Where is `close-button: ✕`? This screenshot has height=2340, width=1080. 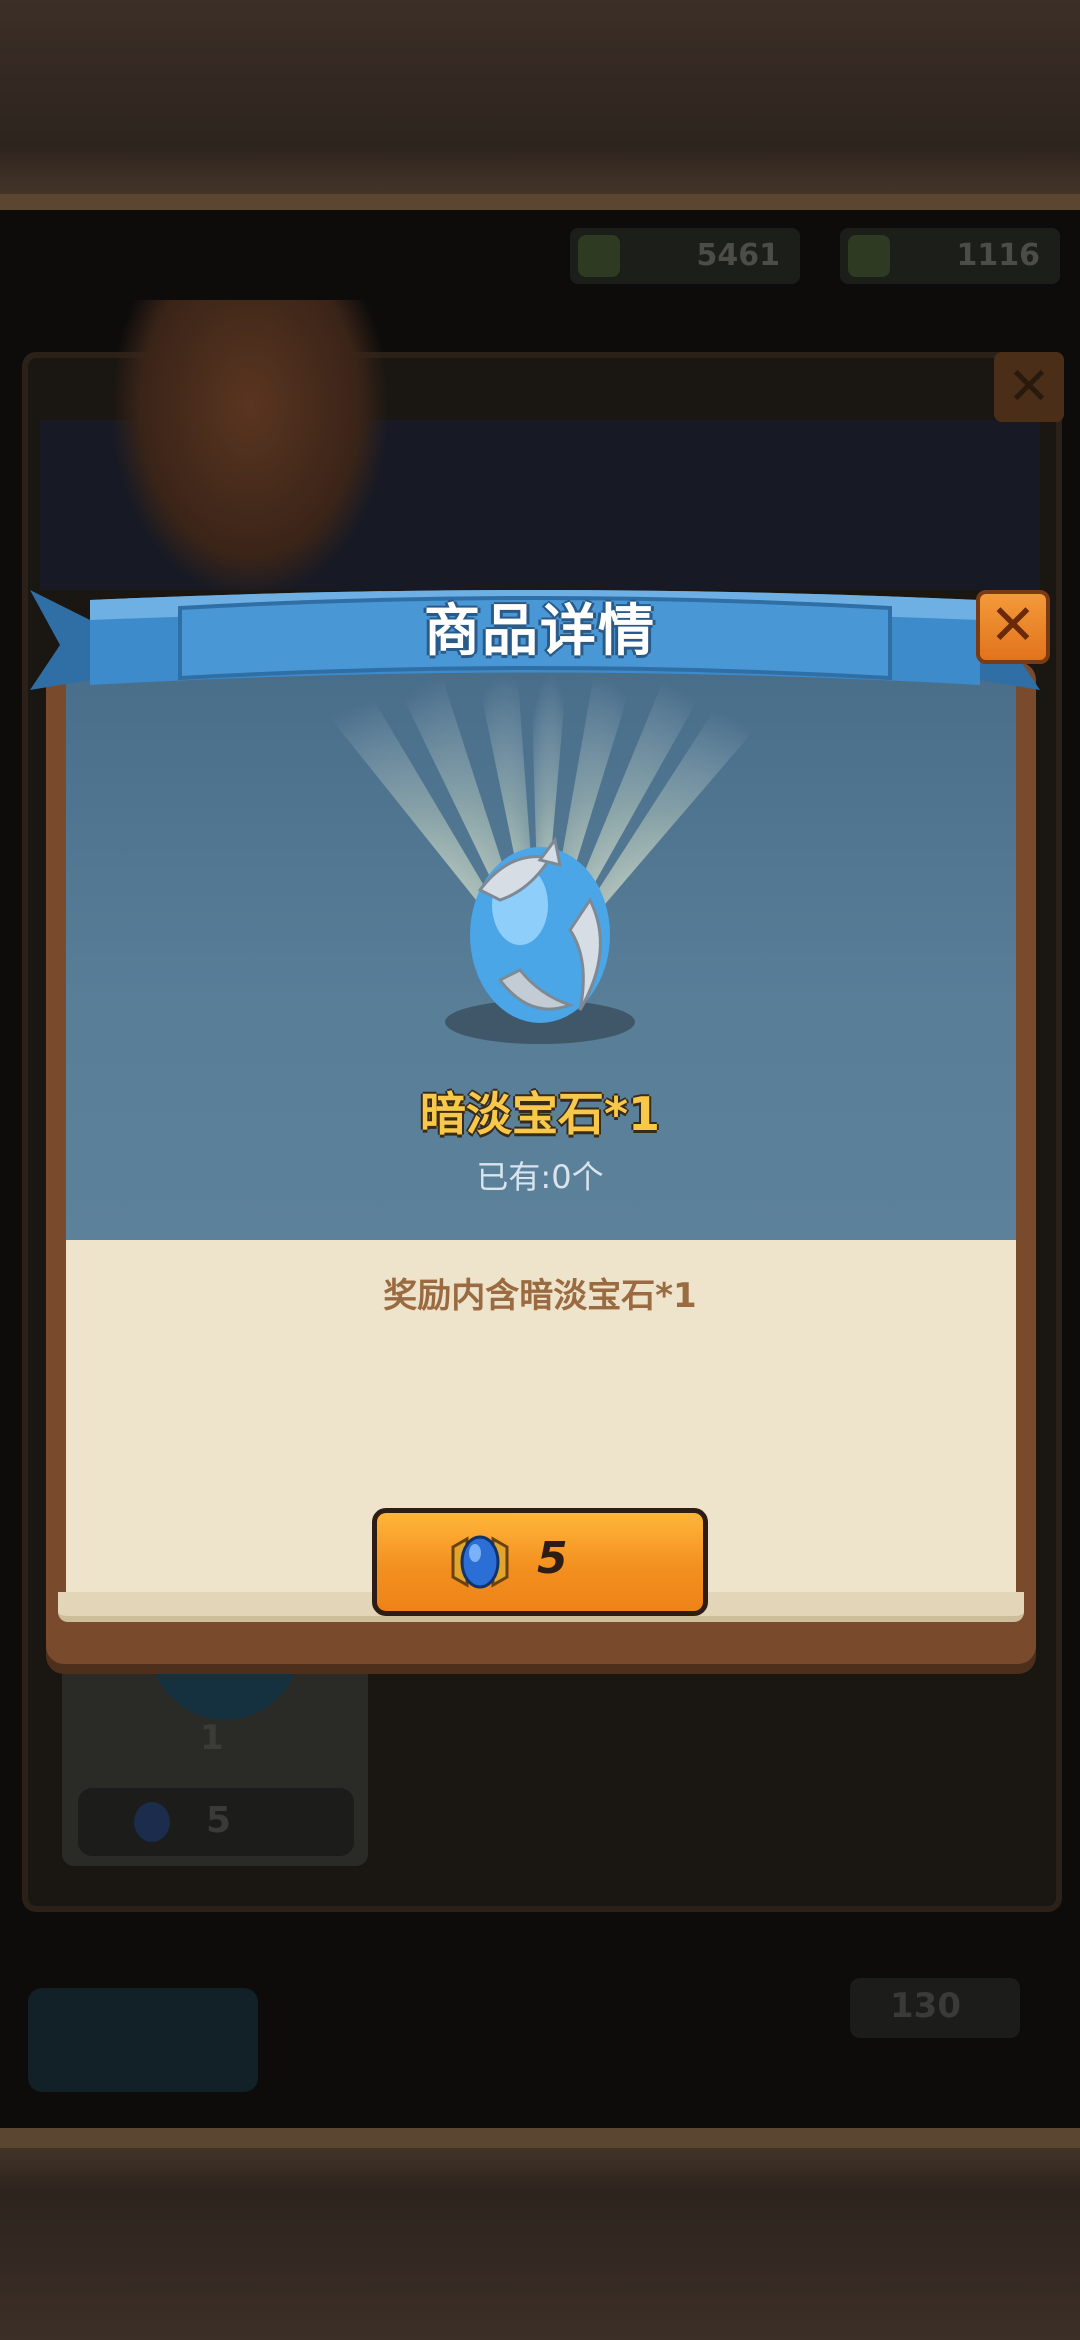 close-button: ✕ is located at coordinates (1013, 627).